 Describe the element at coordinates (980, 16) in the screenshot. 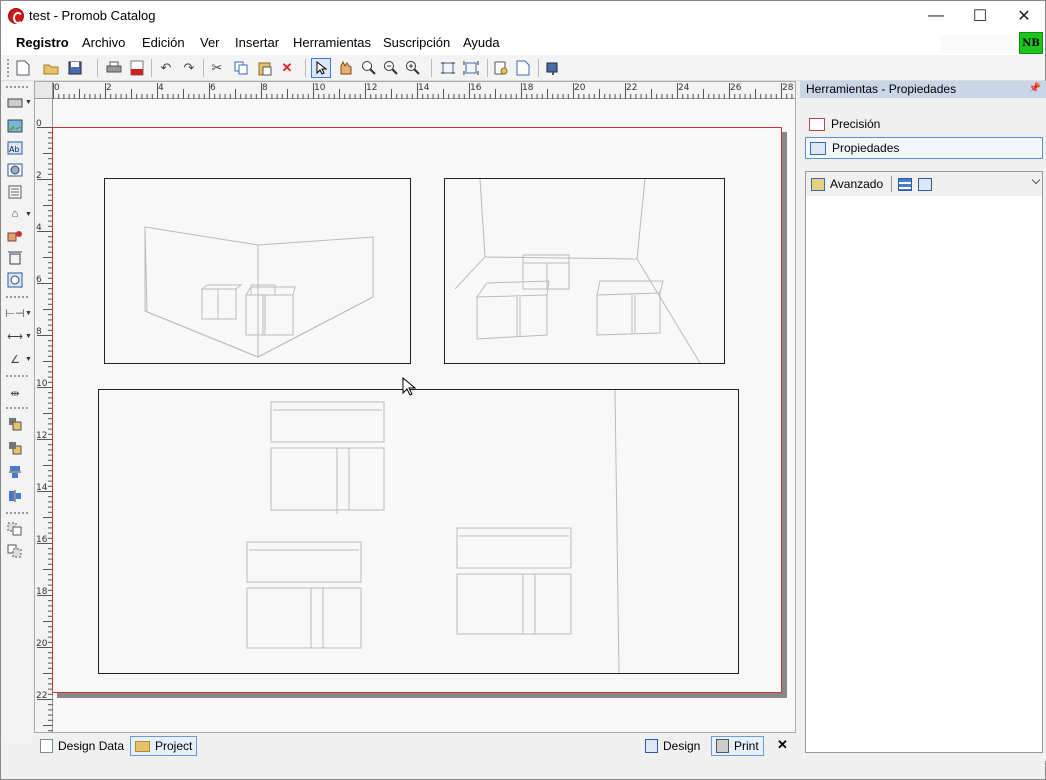

I see `maximize-button: ☐` at that location.